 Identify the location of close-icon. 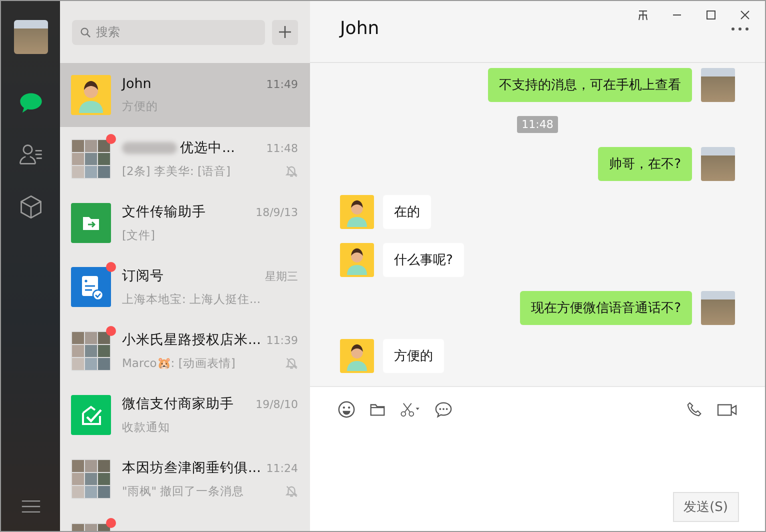
(745, 15).